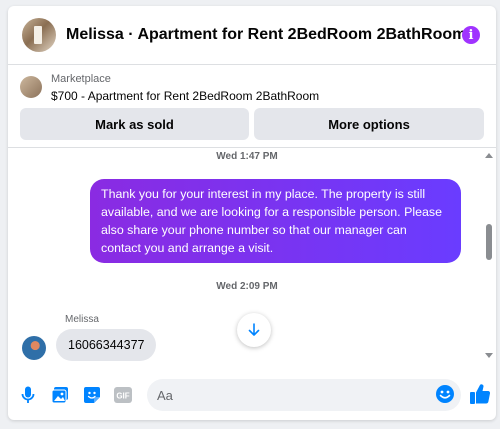 This screenshot has width=500, height=429. Describe the element at coordinates (471, 35) in the screenshot. I see `info-icon: i` at that location.